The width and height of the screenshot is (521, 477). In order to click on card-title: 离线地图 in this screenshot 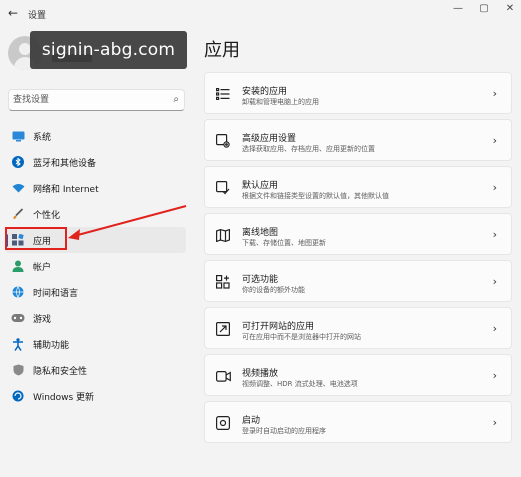, I will do `click(260, 233)`.